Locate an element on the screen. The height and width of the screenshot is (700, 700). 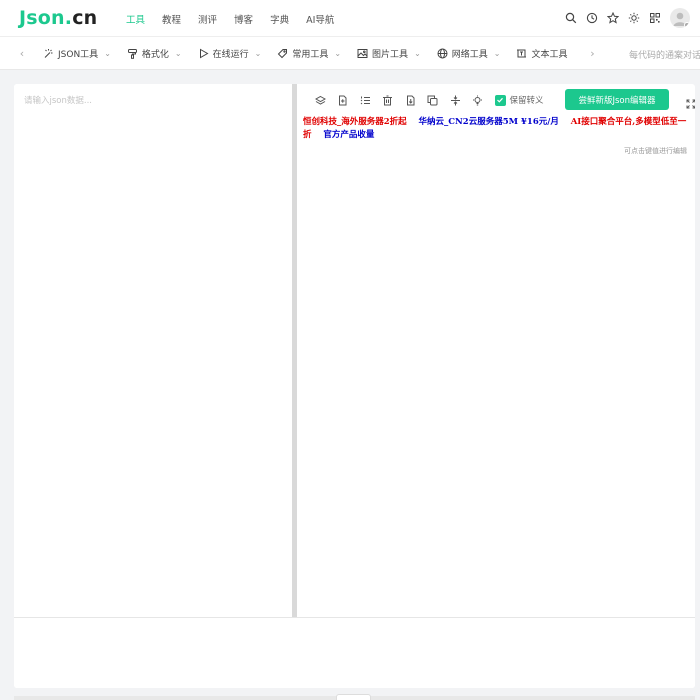
keep-escape-label: 保留转义 is located at coordinates (526, 101).